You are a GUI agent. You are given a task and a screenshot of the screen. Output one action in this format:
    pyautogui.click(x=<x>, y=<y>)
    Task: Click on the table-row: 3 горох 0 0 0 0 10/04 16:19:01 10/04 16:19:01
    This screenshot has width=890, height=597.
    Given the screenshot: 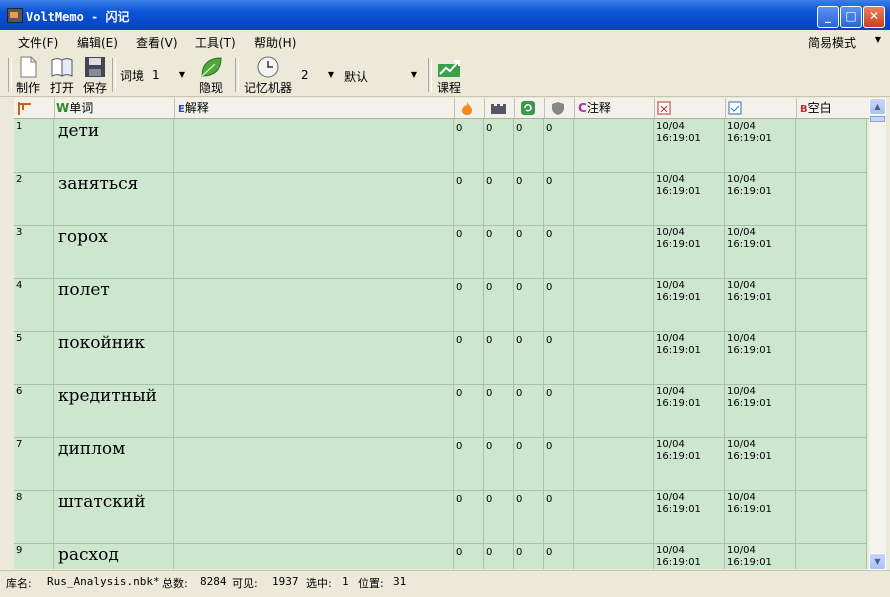 What is the action you would take?
    pyautogui.click(x=440, y=252)
    